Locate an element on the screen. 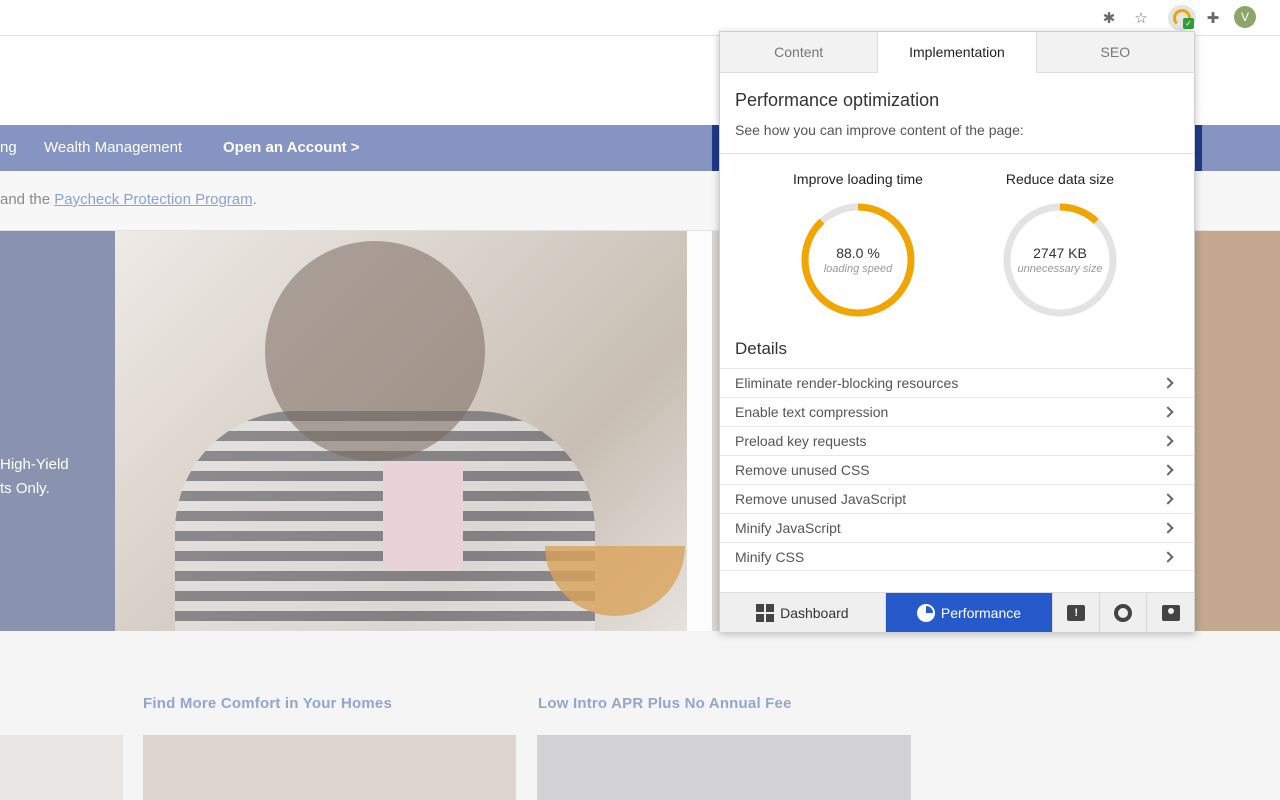  performance-button: Performance is located at coordinates (969, 612).